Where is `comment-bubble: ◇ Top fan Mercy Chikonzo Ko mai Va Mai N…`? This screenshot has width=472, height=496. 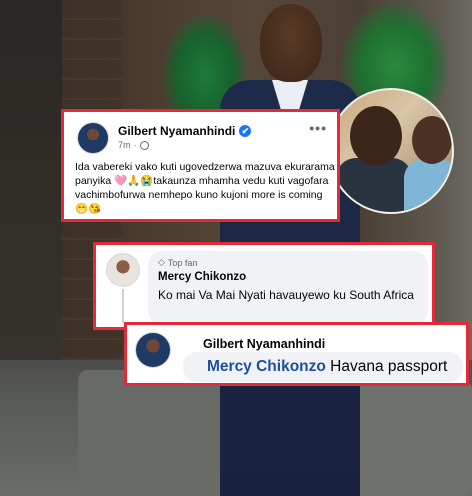
comment-bubble: ◇ Top fan Mercy Chikonzo Ko mai Va Mai N… is located at coordinates (288, 288).